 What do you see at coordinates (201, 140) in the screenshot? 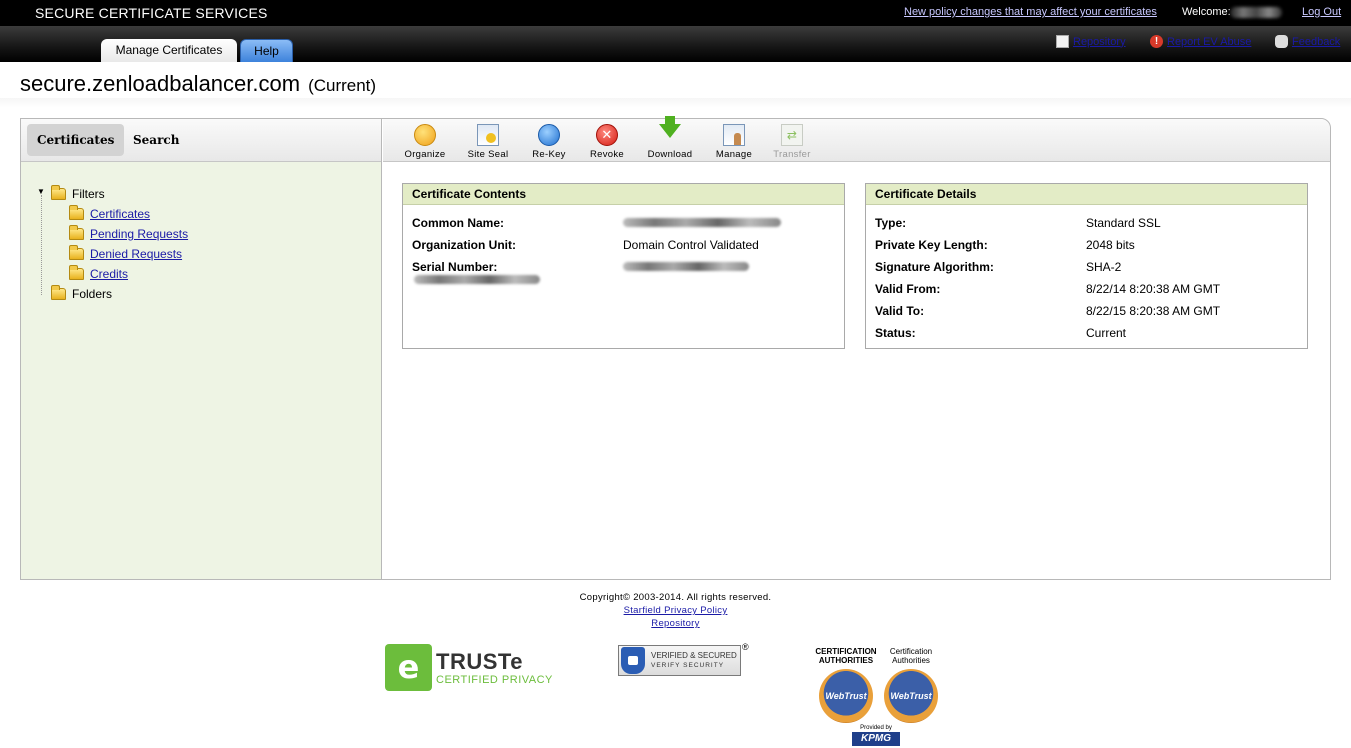
I see `left-pane-tabs: Certificates Search` at bounding box center [201, 140].